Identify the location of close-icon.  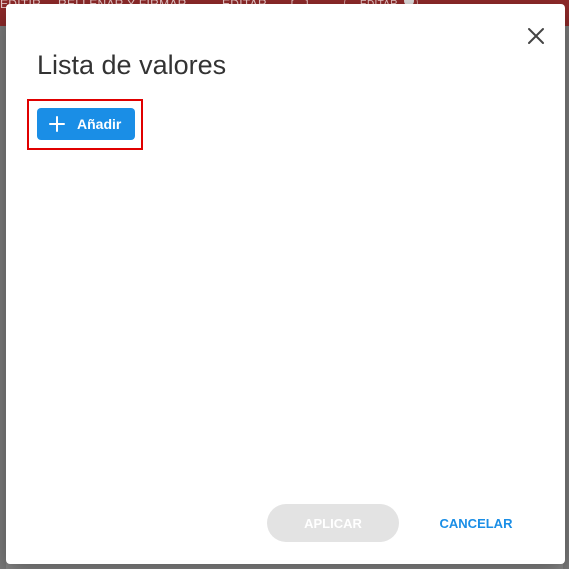
(536, 36).